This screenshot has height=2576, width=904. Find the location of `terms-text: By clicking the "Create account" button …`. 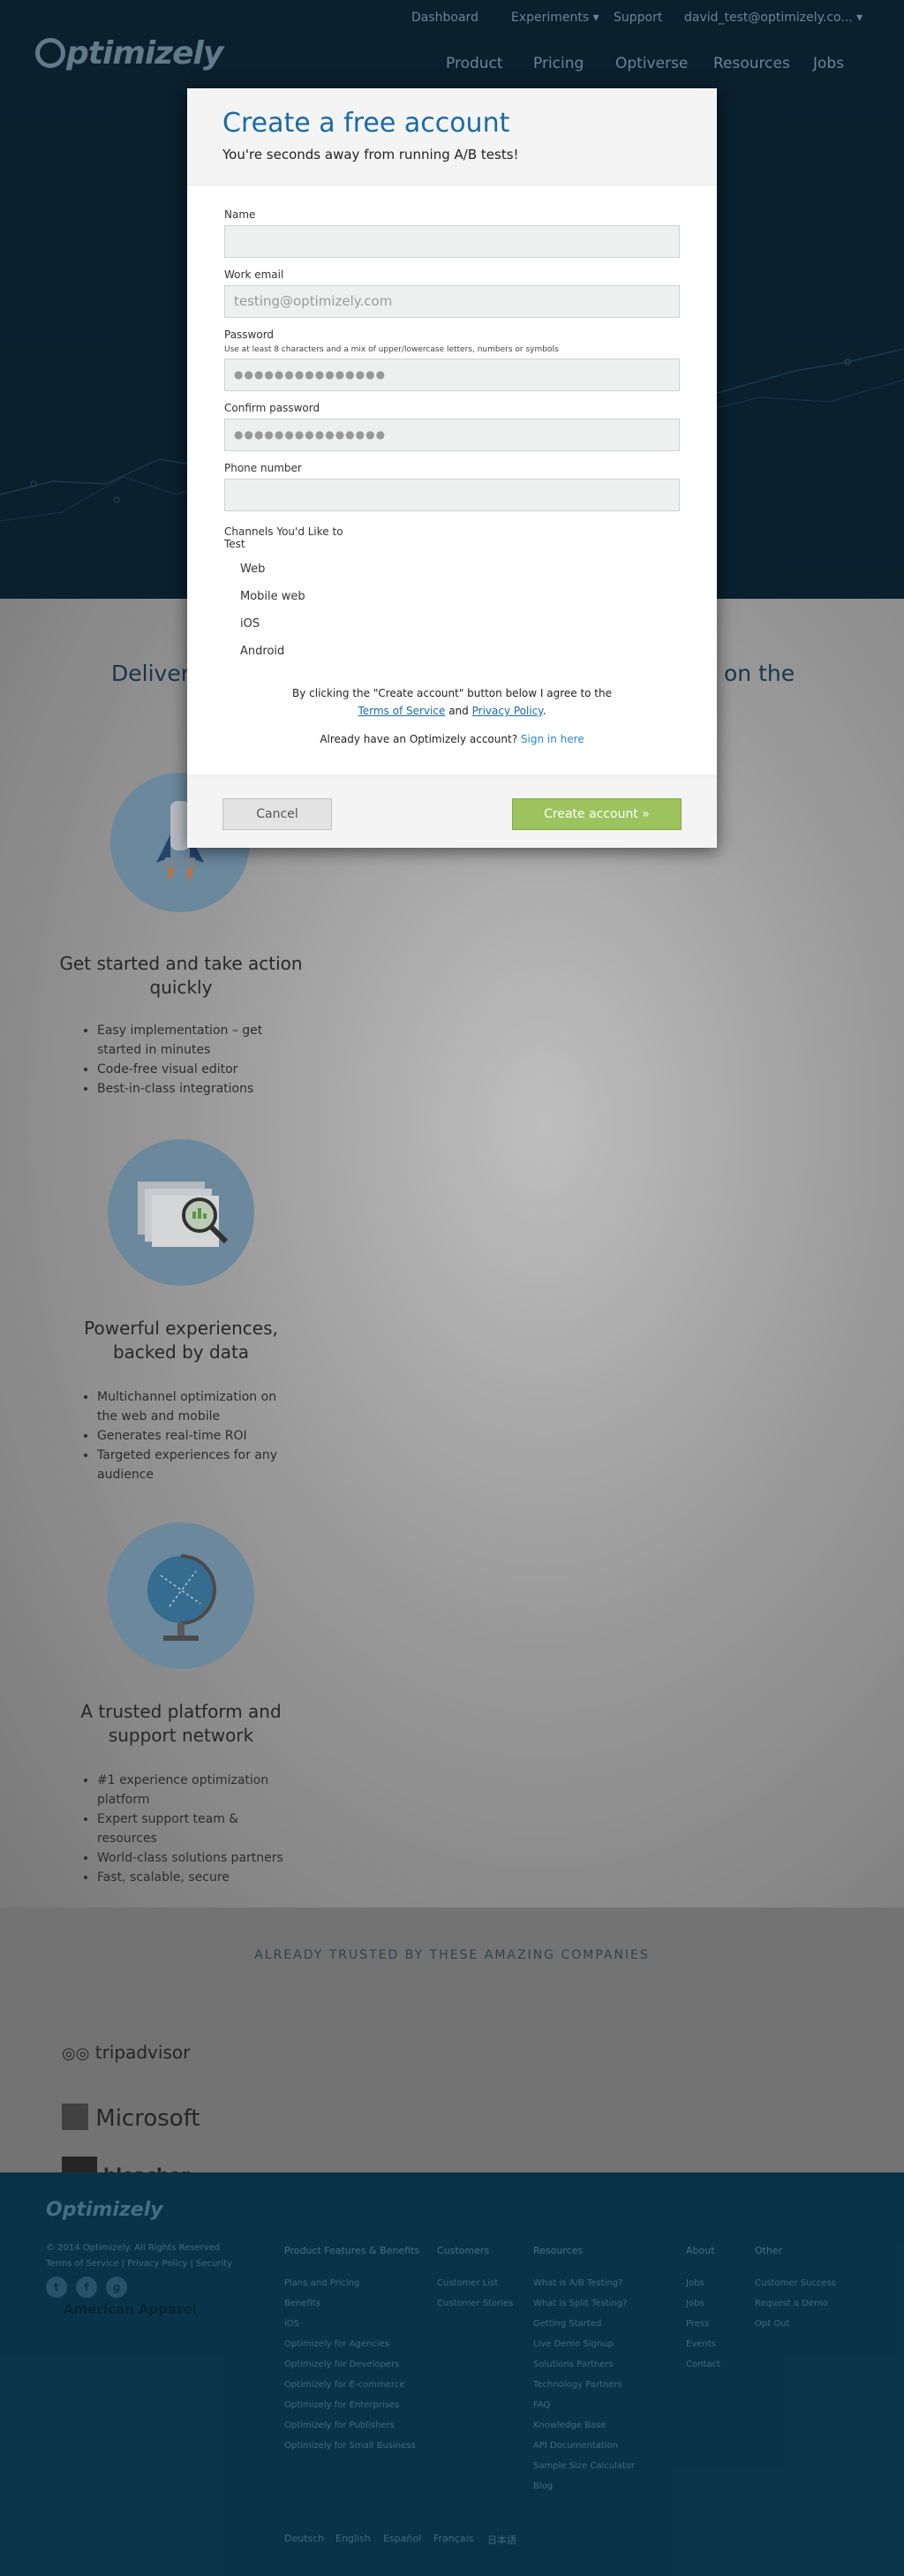

terms-text: By clicking the "Create account" button … is located at coordinates (452, 702).